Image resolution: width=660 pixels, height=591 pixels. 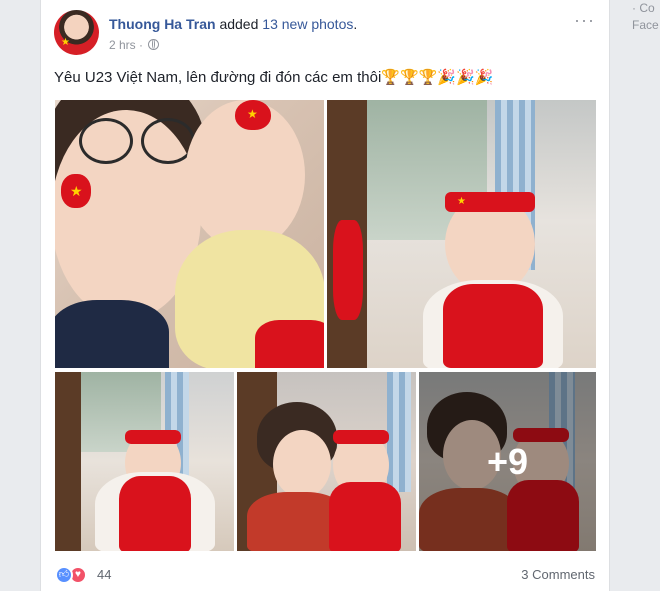 What do you see at coordinates (252, 114) in the screenshot?
I see `heart-star-icon: ★` at bounding box center [252, 114].